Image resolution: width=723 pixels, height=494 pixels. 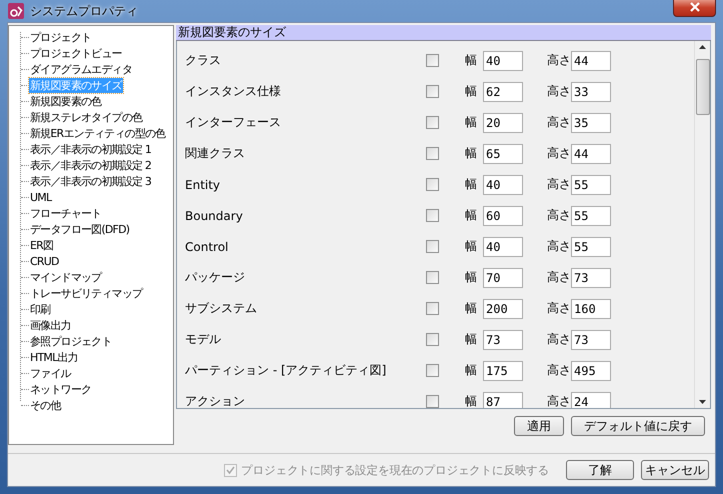 What do you see at coordinates (40, 309) in the screenshot?
I see `tree-item: 印刷` at bounding box center [40, 309].